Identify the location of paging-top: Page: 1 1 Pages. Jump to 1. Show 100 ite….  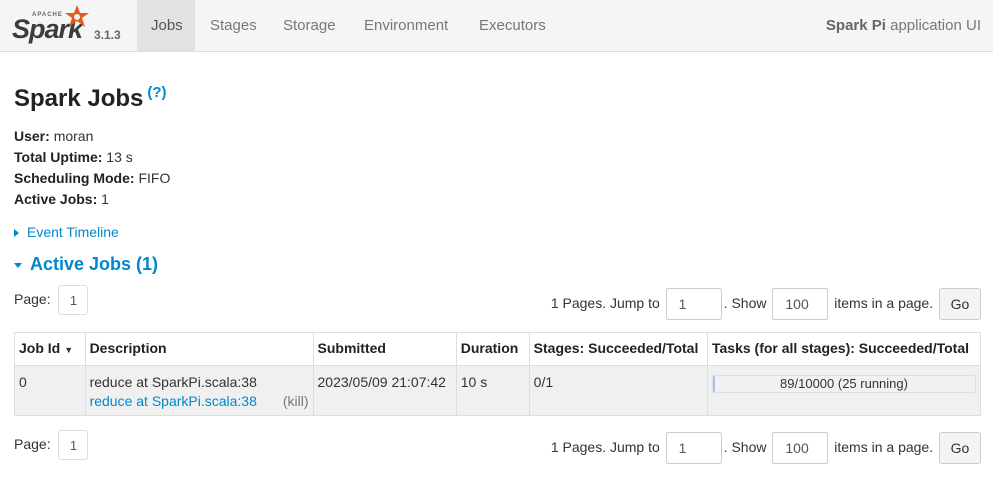
(497, 303).